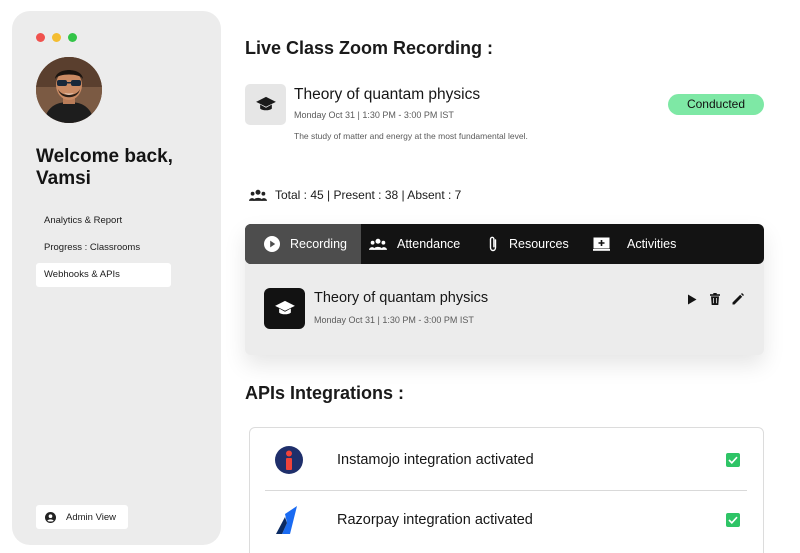  Describe the element at coordinates (429, 244) in the screenshot. I see `tab-attendance-label: Attendance` at that location.